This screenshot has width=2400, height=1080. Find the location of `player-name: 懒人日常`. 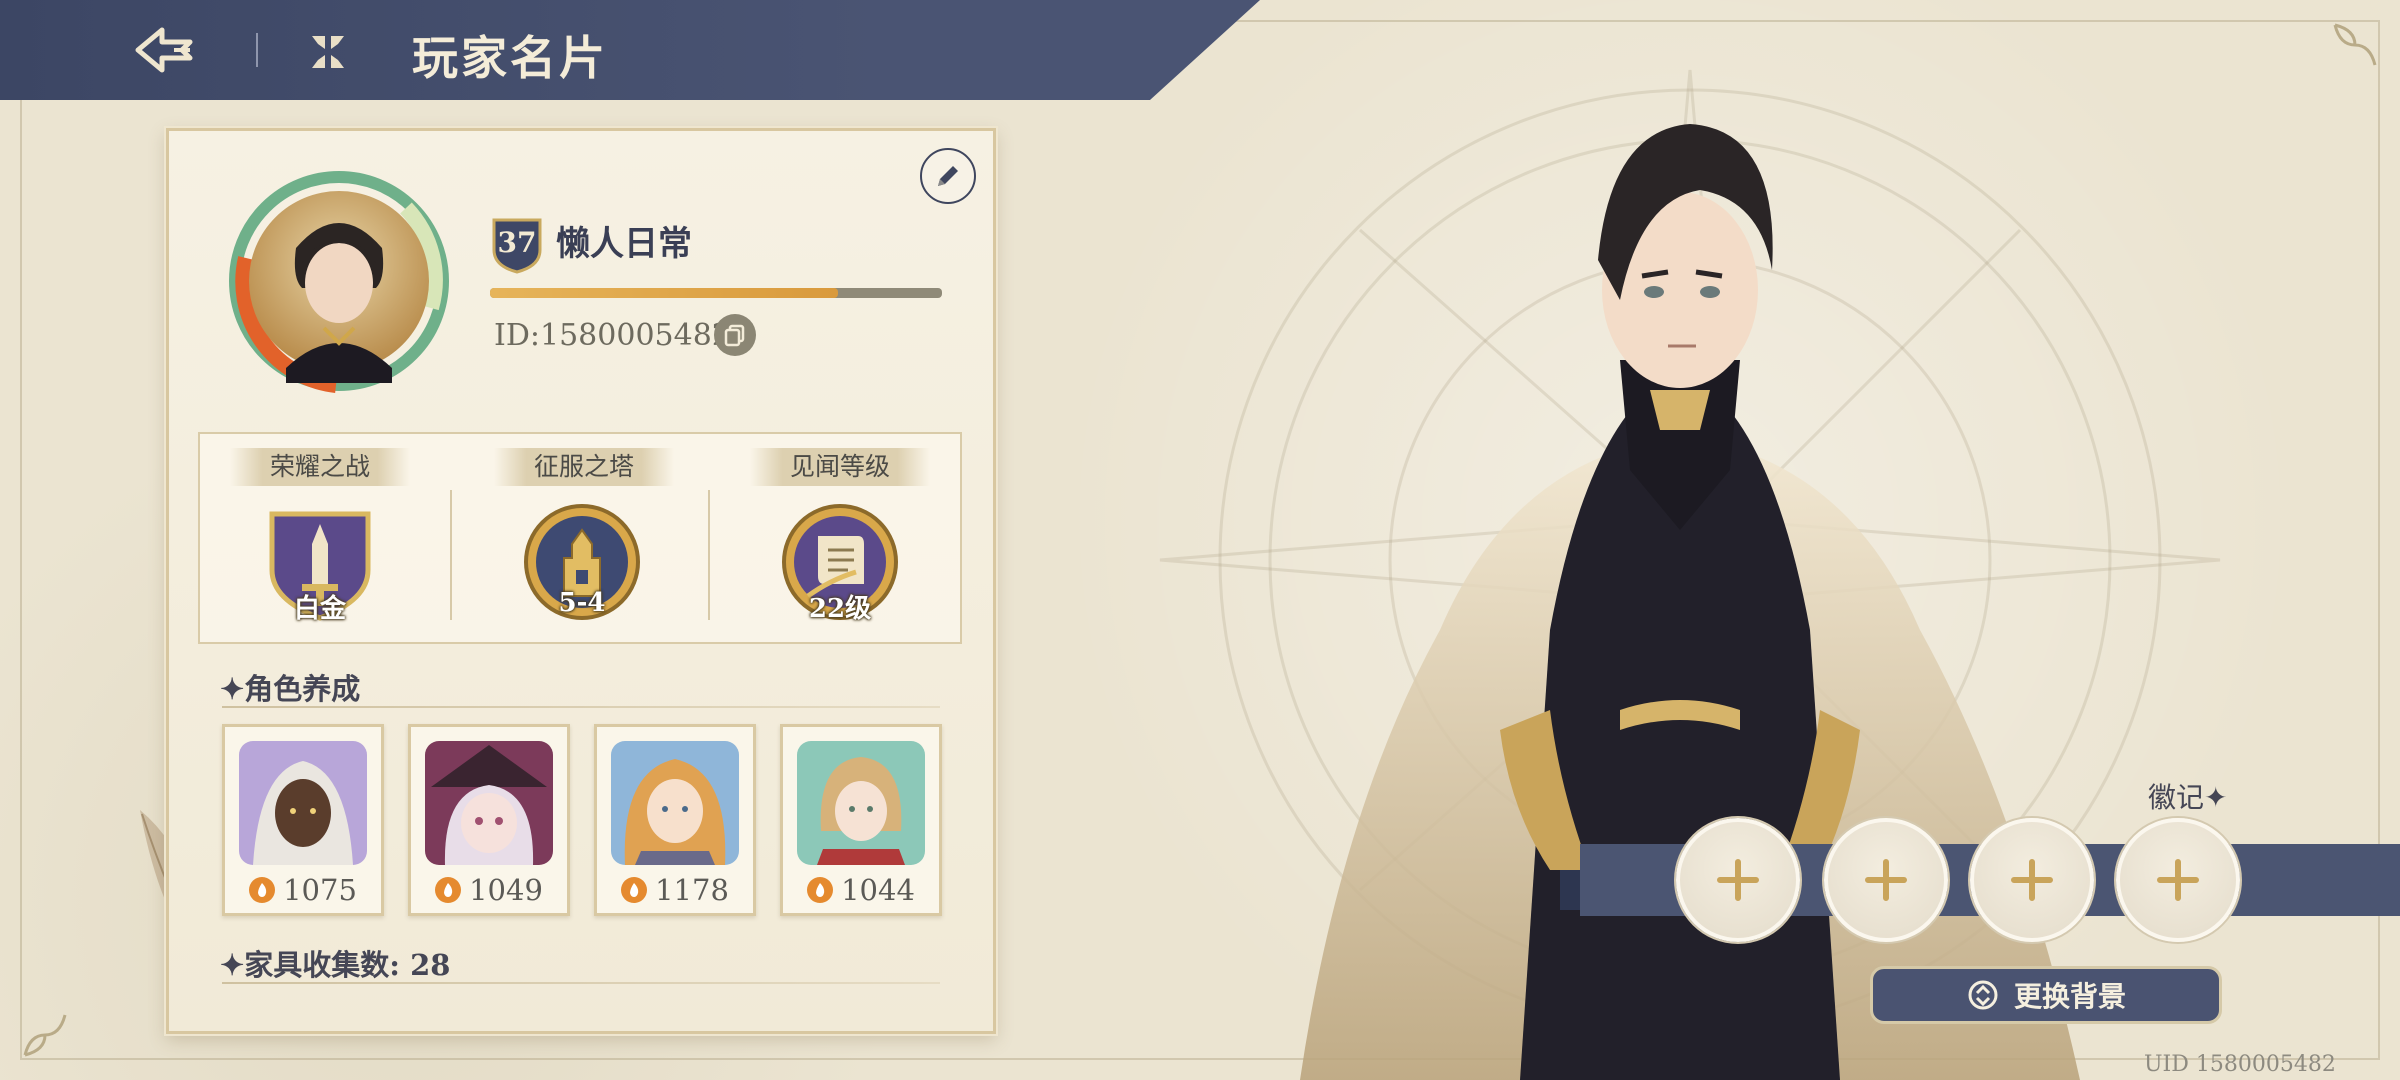

player-name: 懒人日常 is located at coordinates (624, 244).